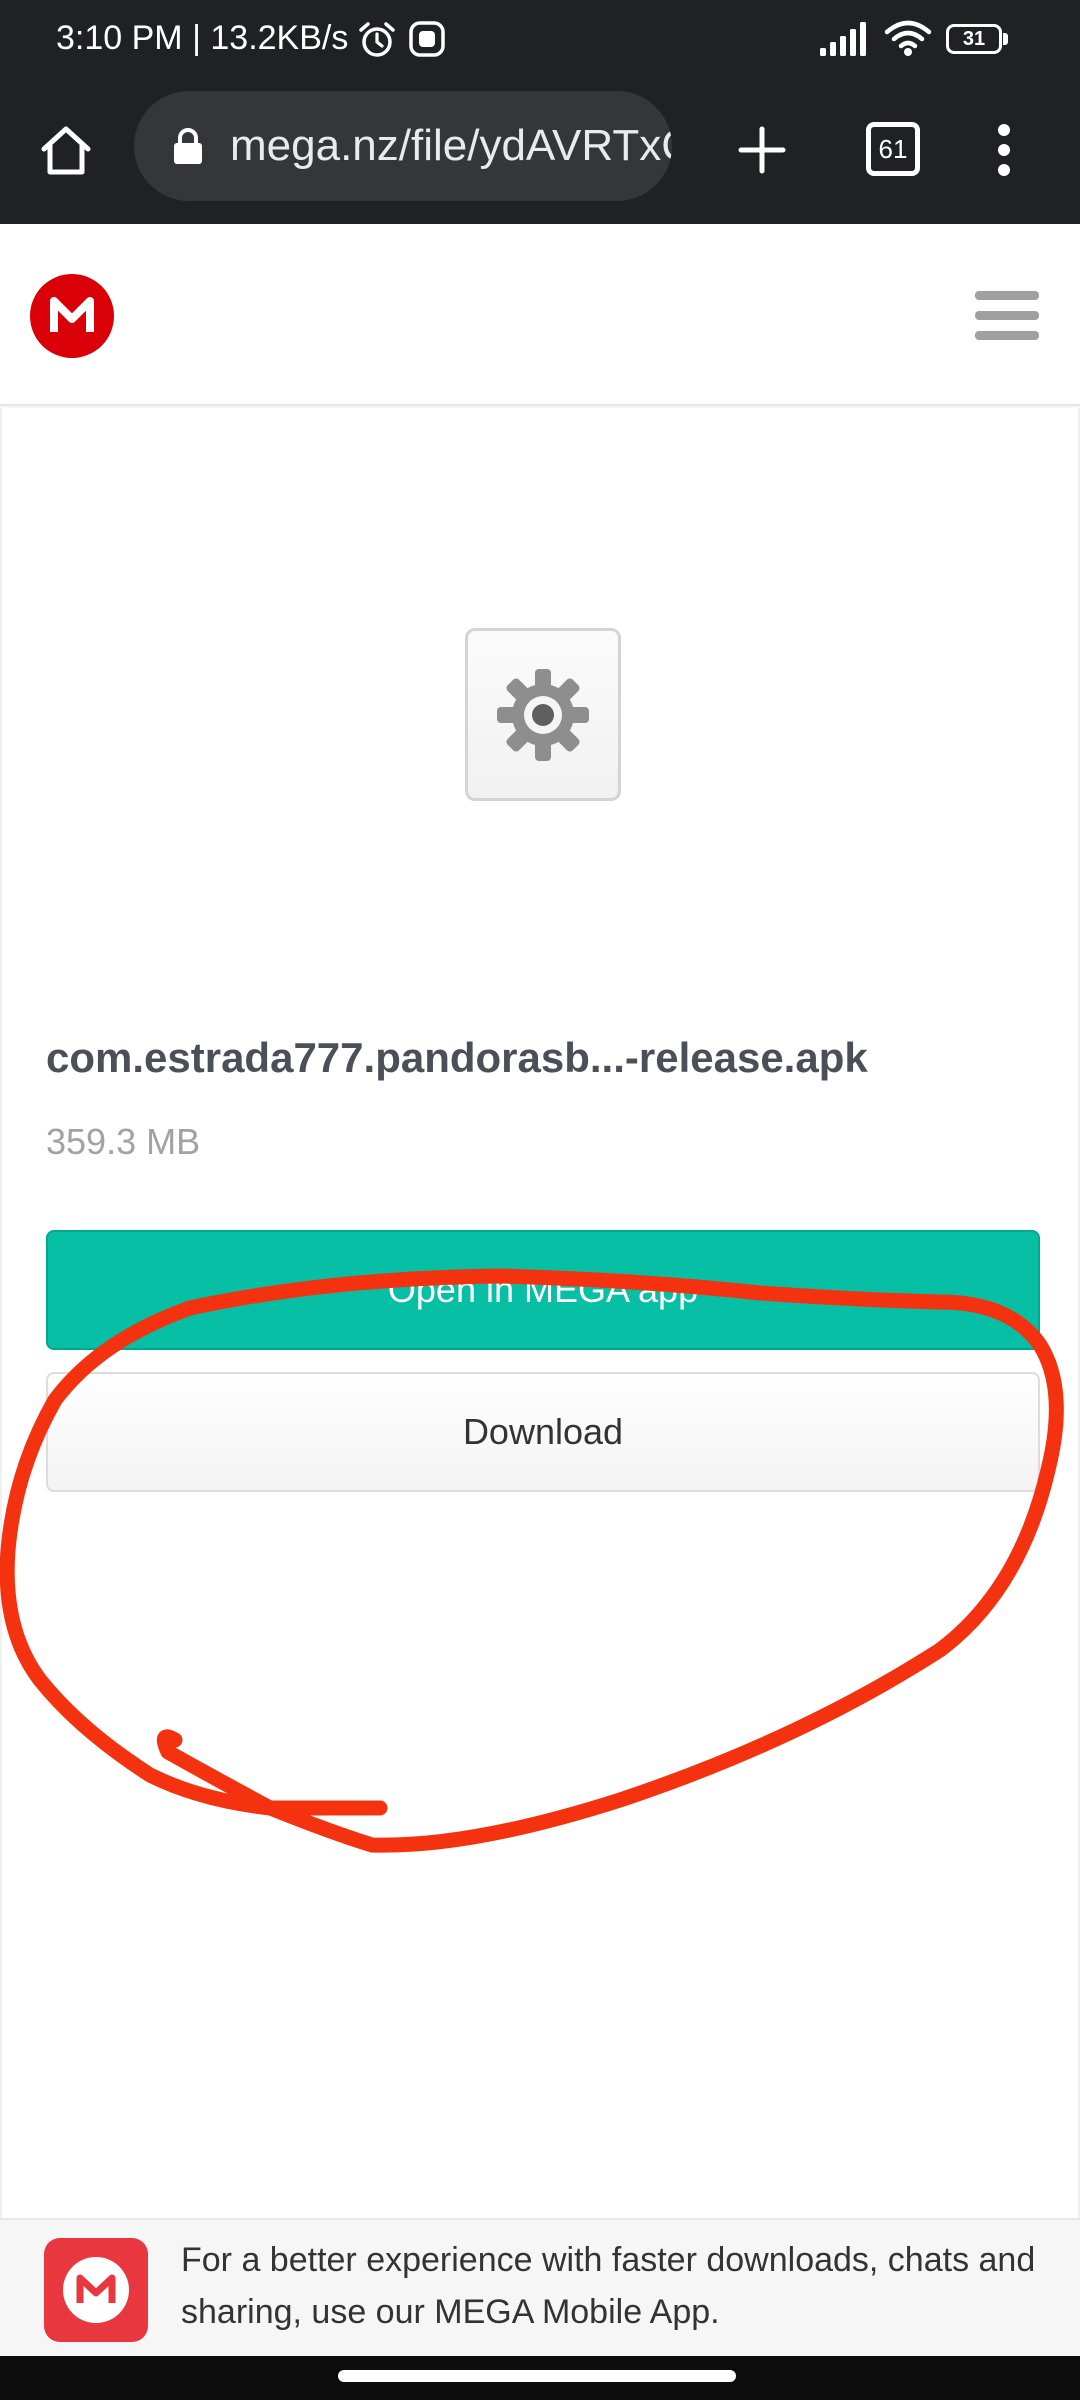 The width and height of the screenshot is (1080, 2400). I want to click on signal-icon, so click(843, 39).